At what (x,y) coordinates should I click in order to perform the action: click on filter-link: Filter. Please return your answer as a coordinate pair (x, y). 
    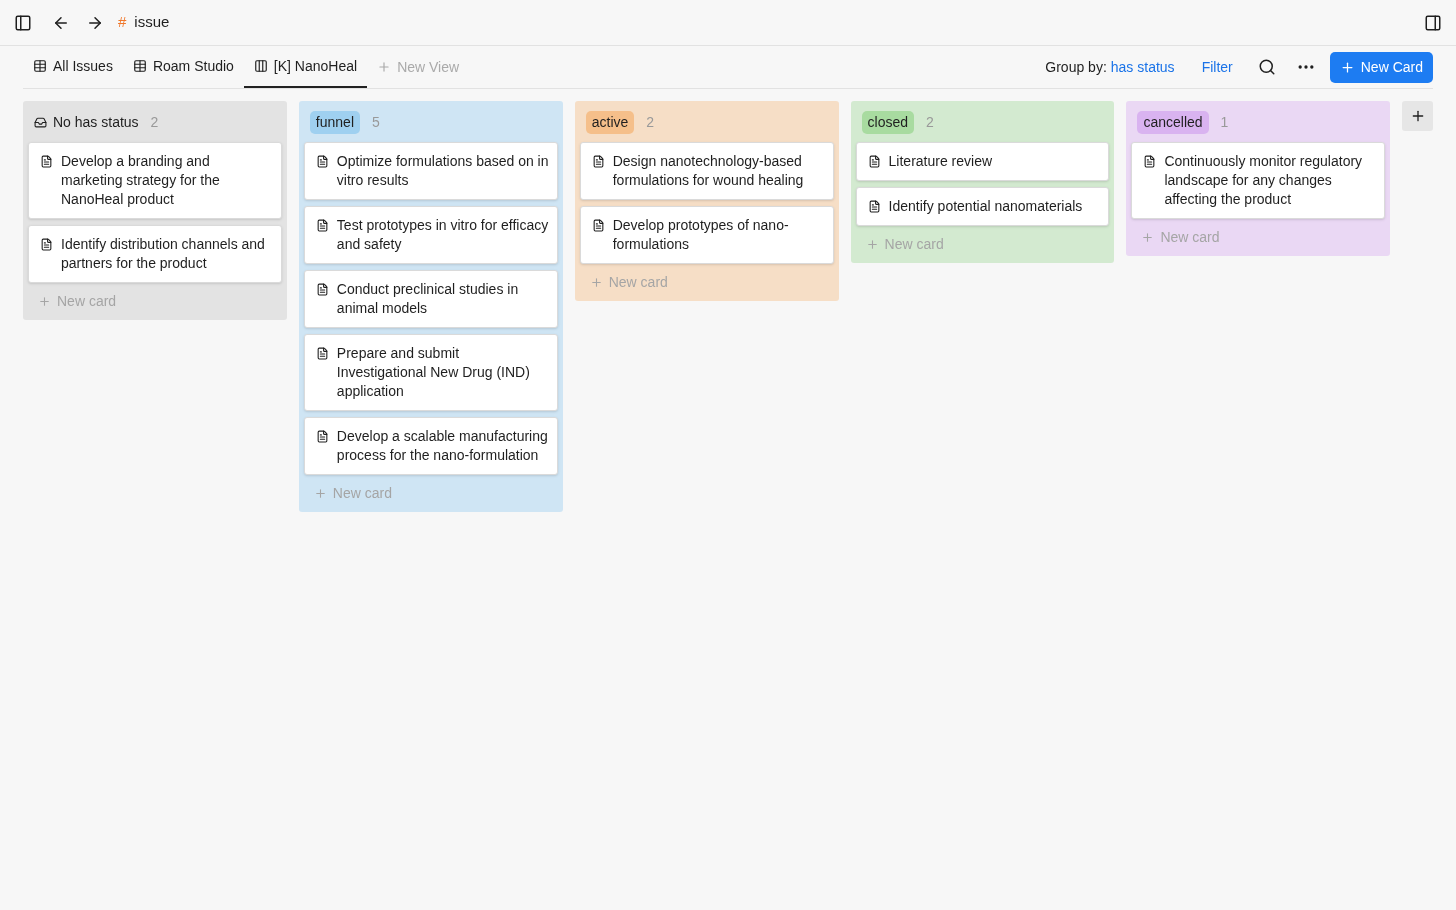
    Looking at the image, I should click on (1217, 67).